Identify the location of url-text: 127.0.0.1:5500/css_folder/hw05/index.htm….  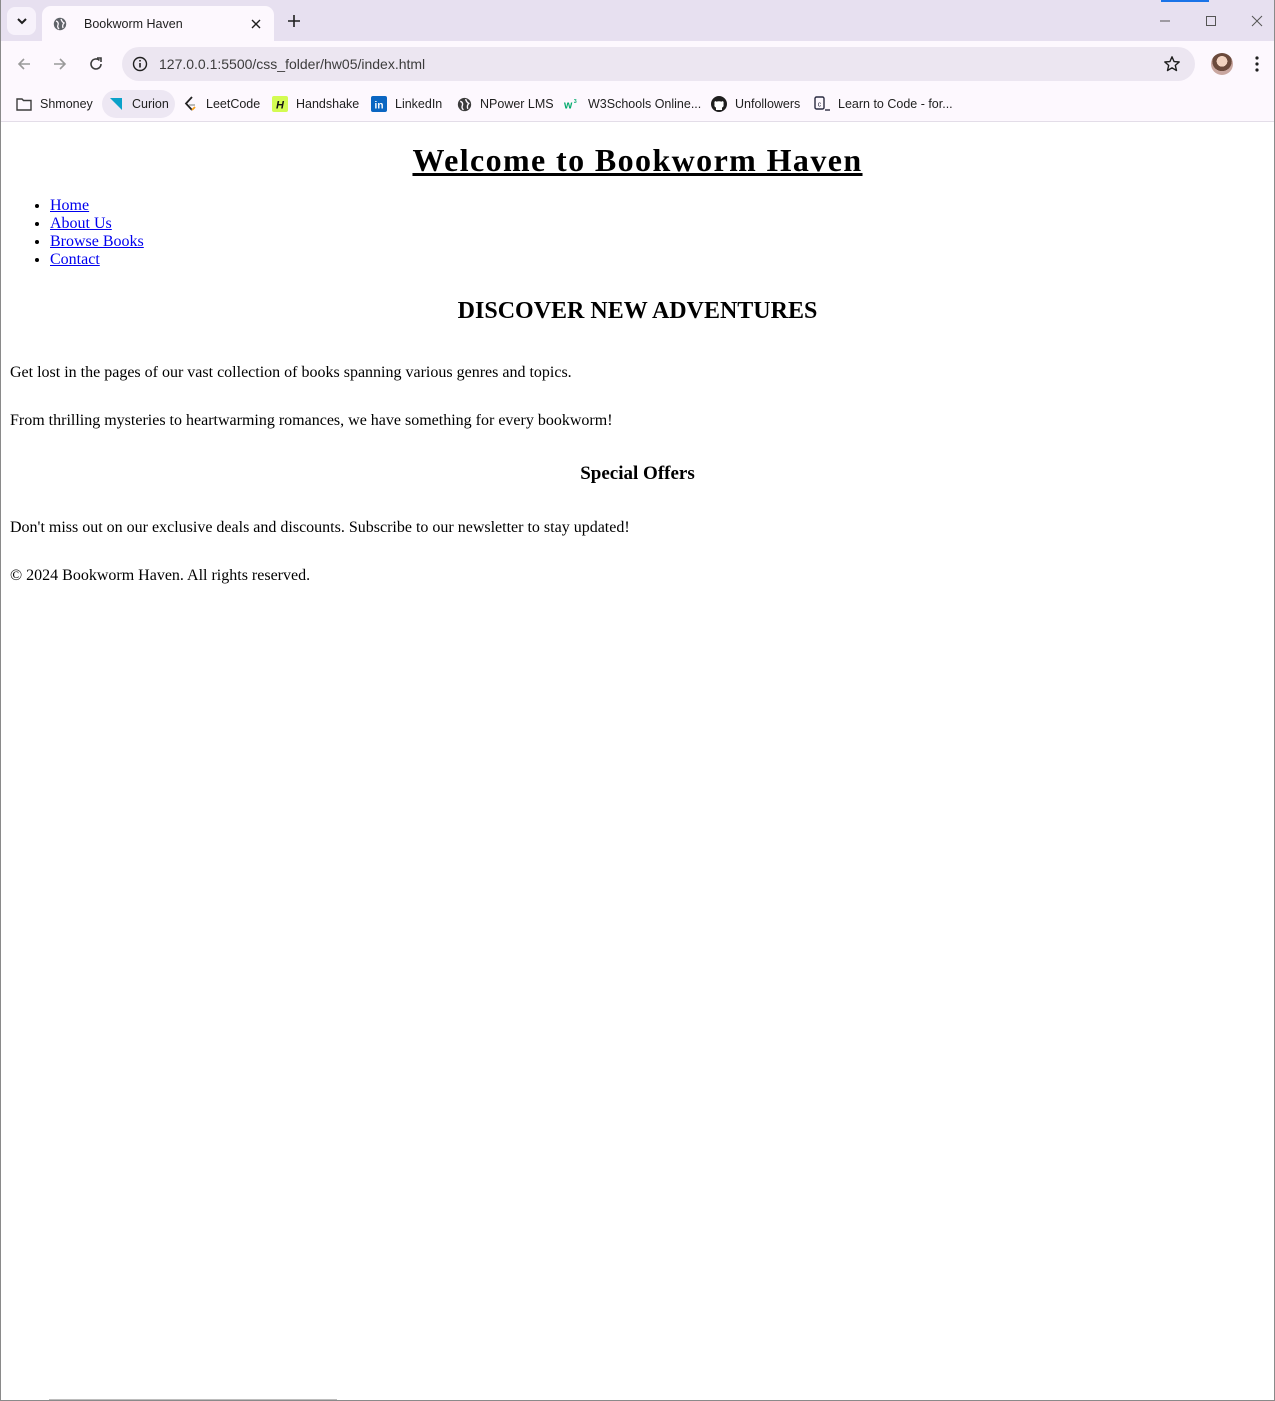
(292, 64).